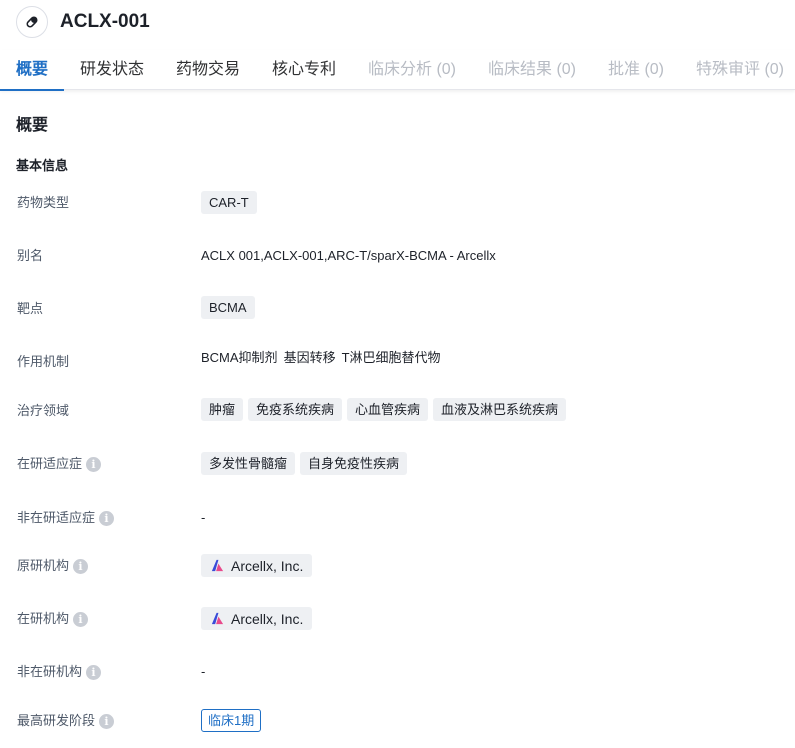 This screenshot has width=795, height=748. Describe the element at coordinates (309, 357) in the screenshot. I see `mechanism-item: 基因转移` at that location.